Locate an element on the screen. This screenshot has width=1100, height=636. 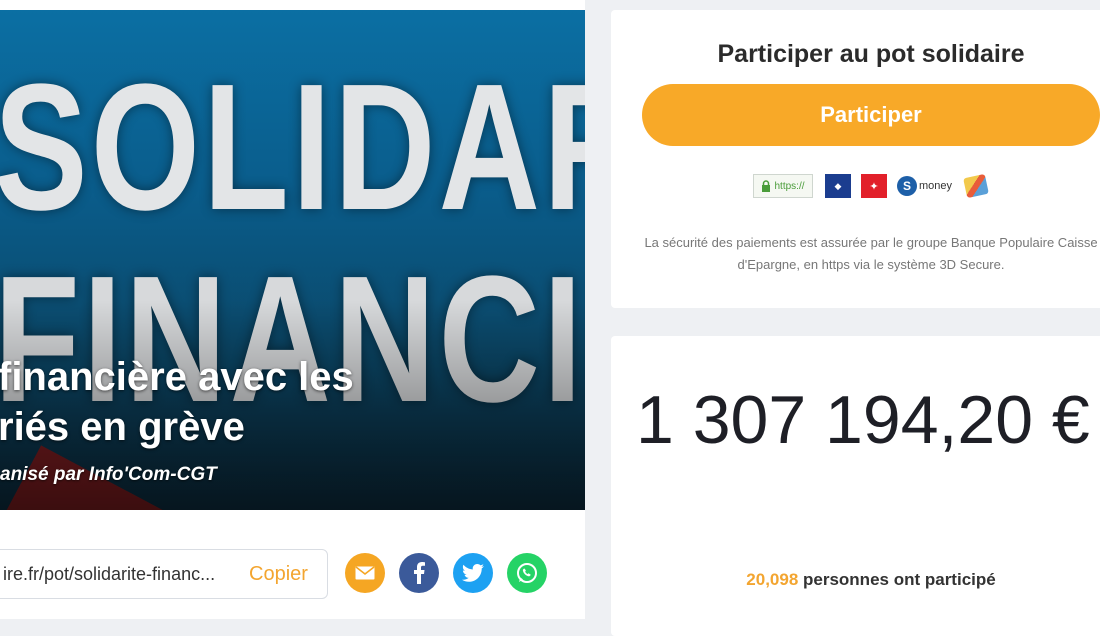
https-badge-label: https:// is located at coordinates (789, 186).